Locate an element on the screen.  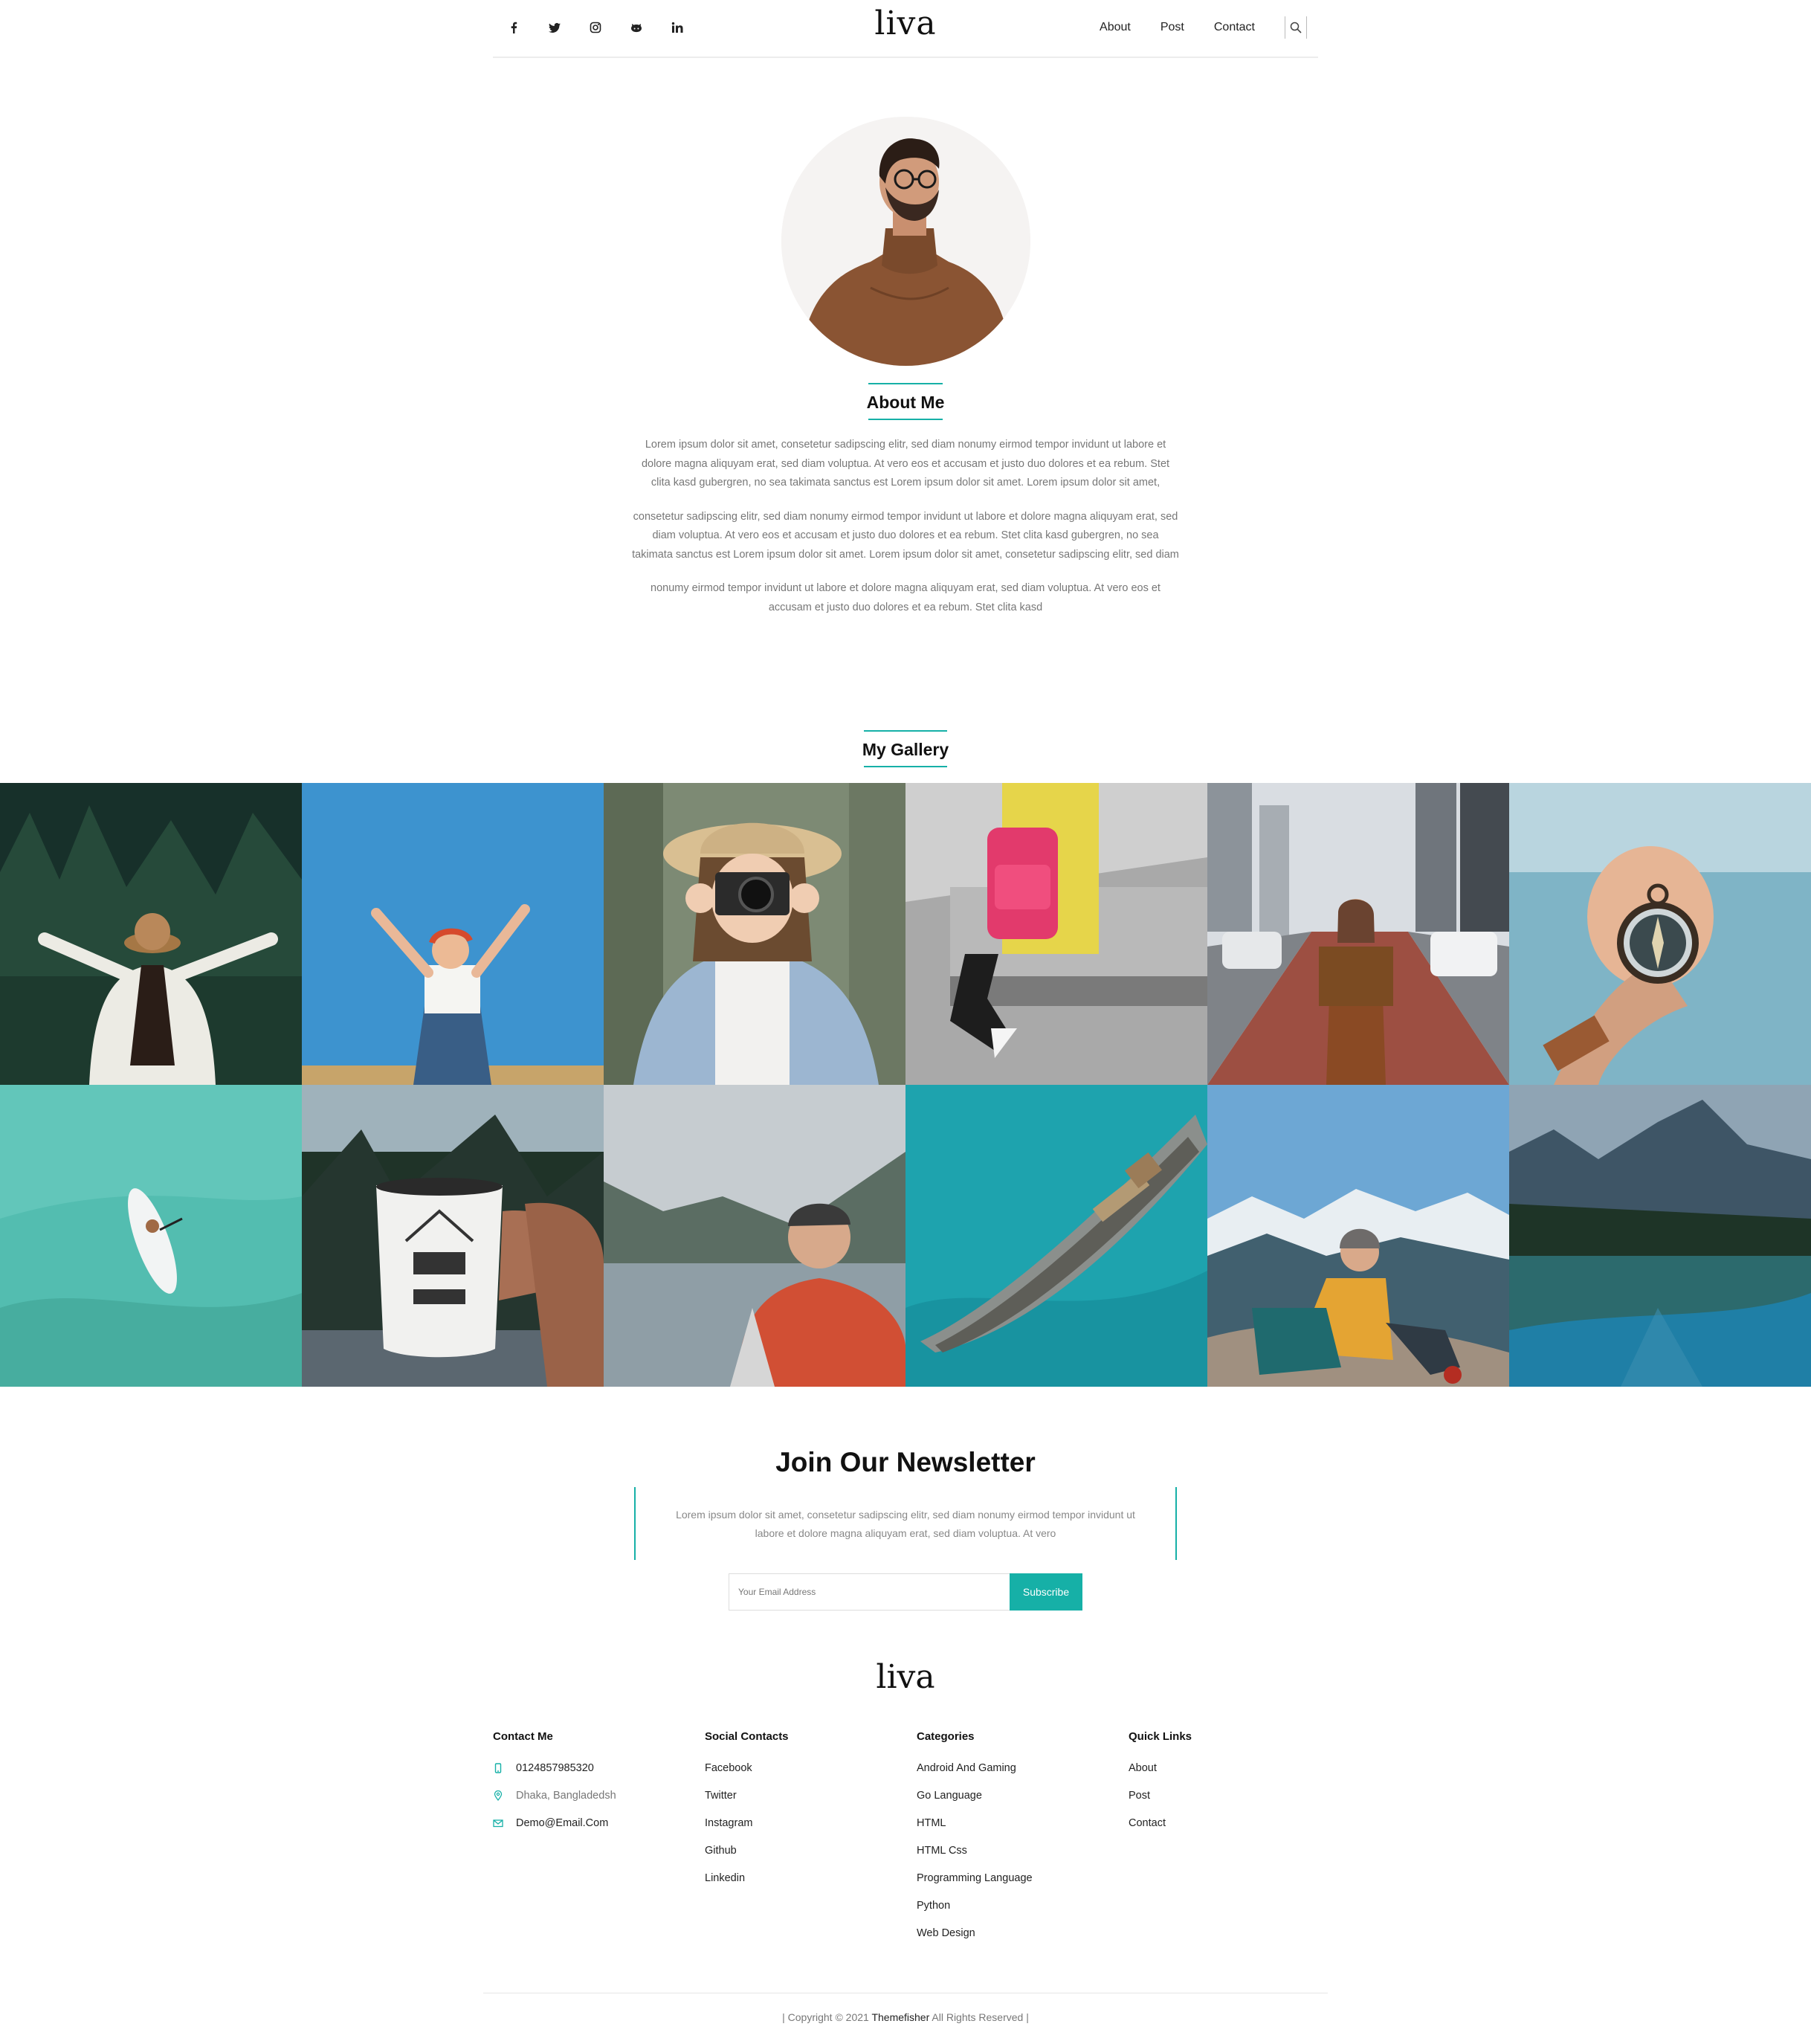
copyright-brand-link: Themefisher is located at coordinates (900, 2017).